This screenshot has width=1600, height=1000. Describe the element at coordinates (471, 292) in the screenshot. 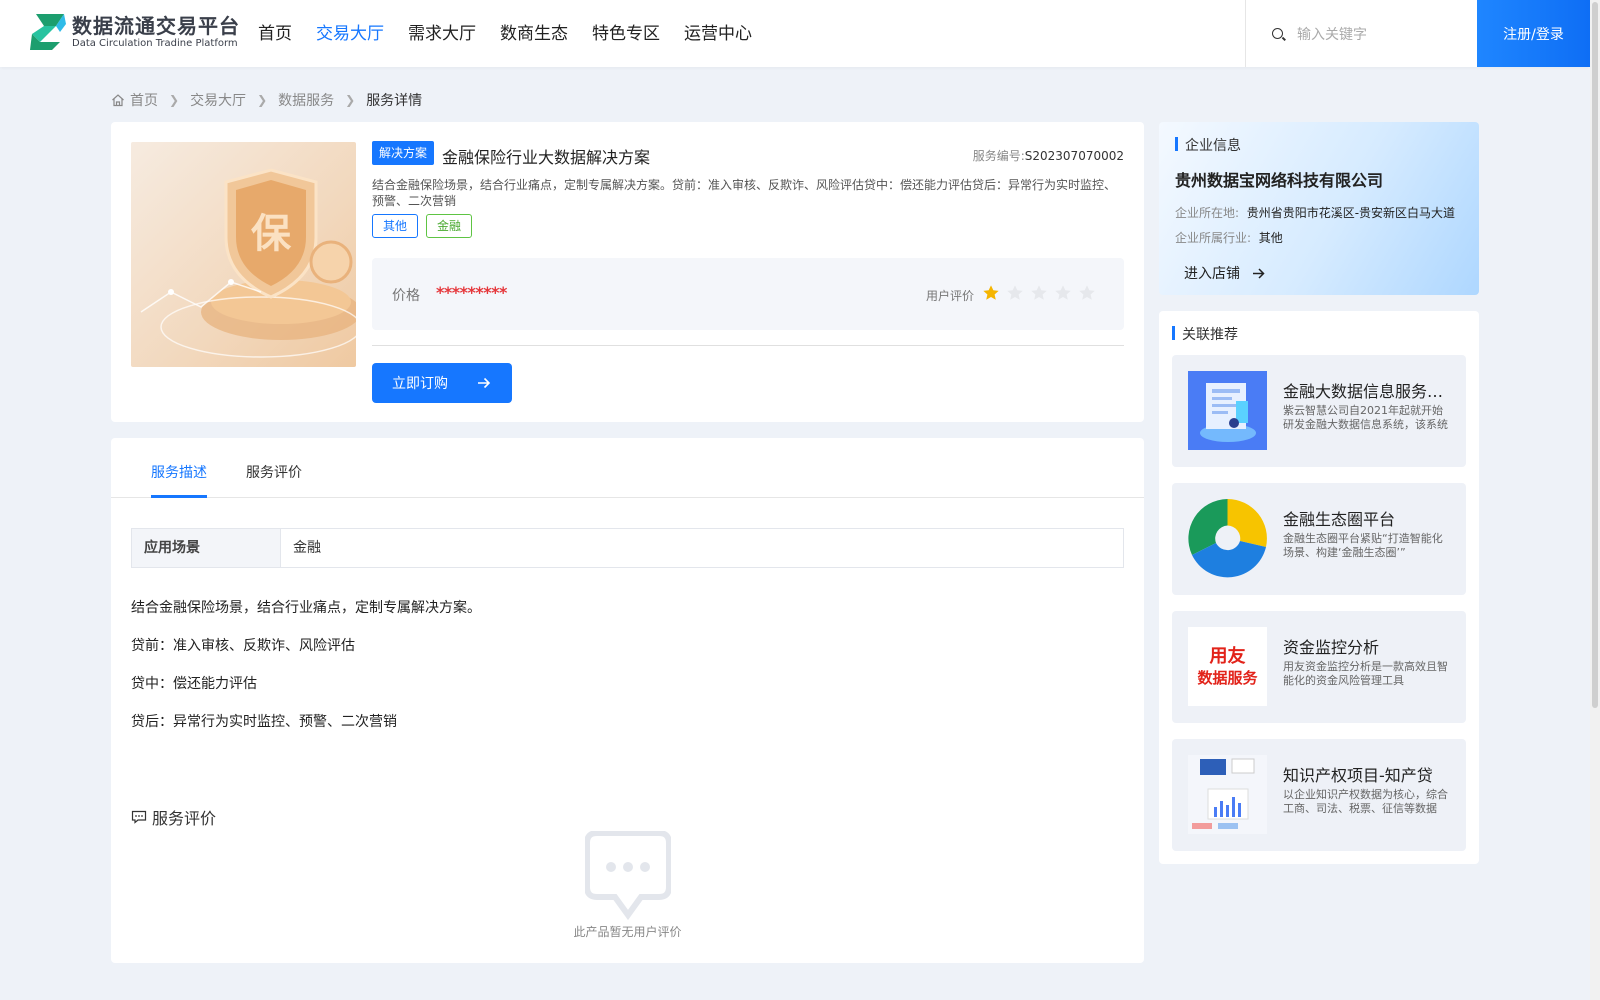

I see `price-value: *********` at that location.